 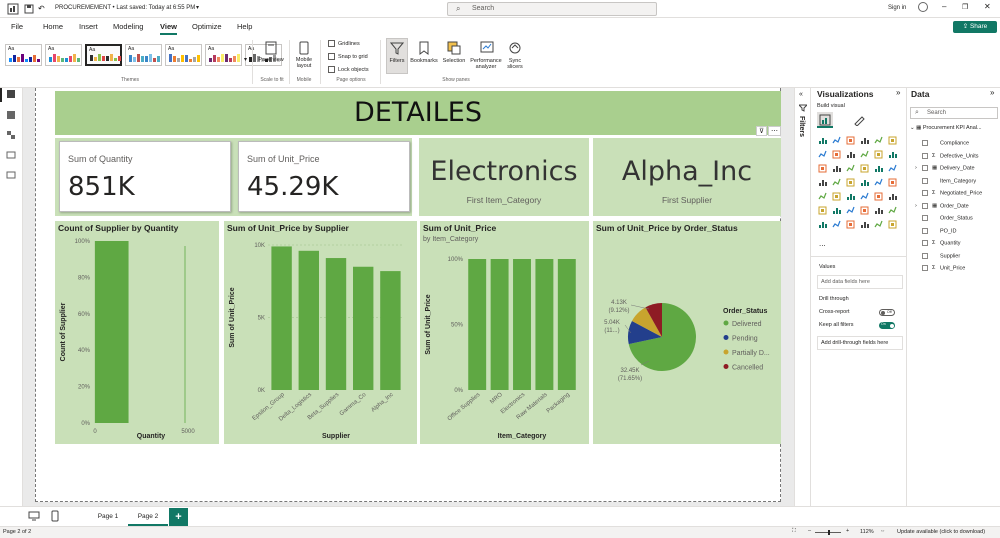 What do you see at coordinates (942, 143) in the screenshot?
I see `field-item: Compliance` at bounding box center [942, 143].